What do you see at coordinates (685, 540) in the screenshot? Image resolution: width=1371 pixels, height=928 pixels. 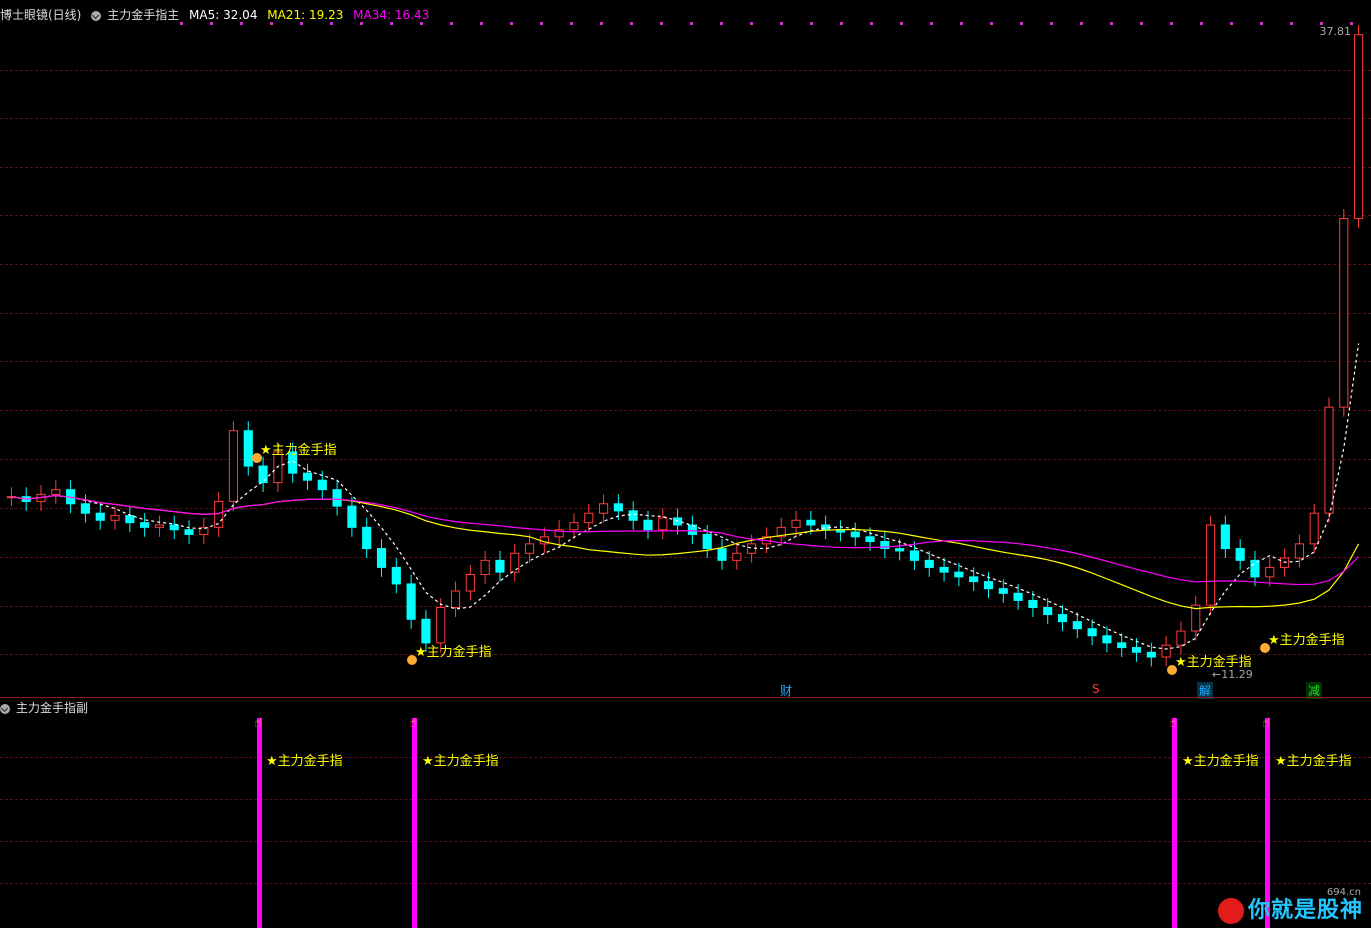 I see `ma34-line` at bounding box center [685, 540].